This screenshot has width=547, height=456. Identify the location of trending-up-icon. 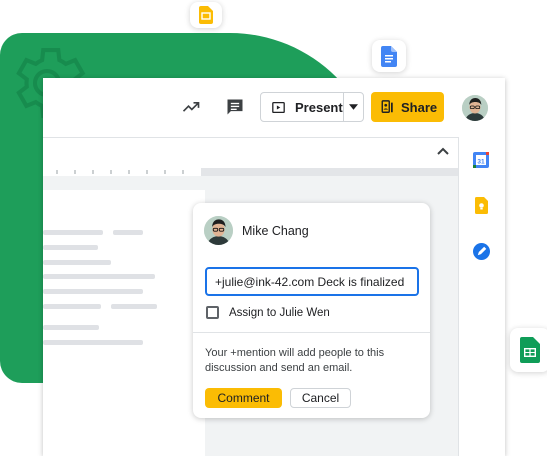
(191, 107).